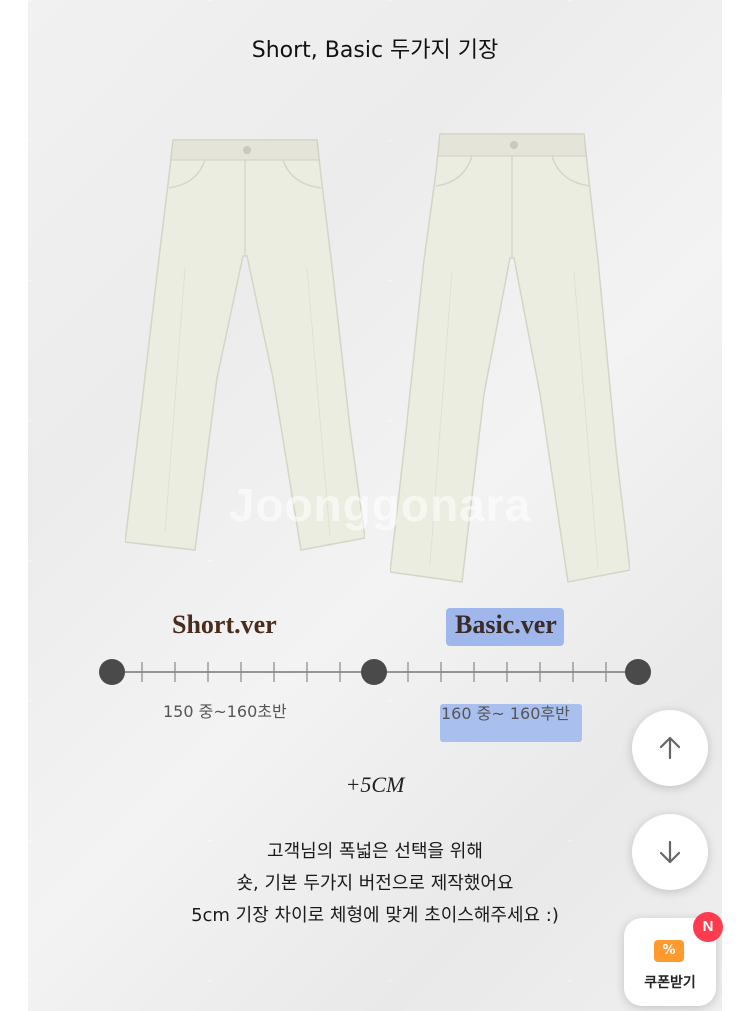 The height and width of the screenshot is (1011, 750). What do you see at coordinates (506, 624) in the screenshot?
I see `basic-ver-label: Basic.ver` at bounding box center [506, 624].